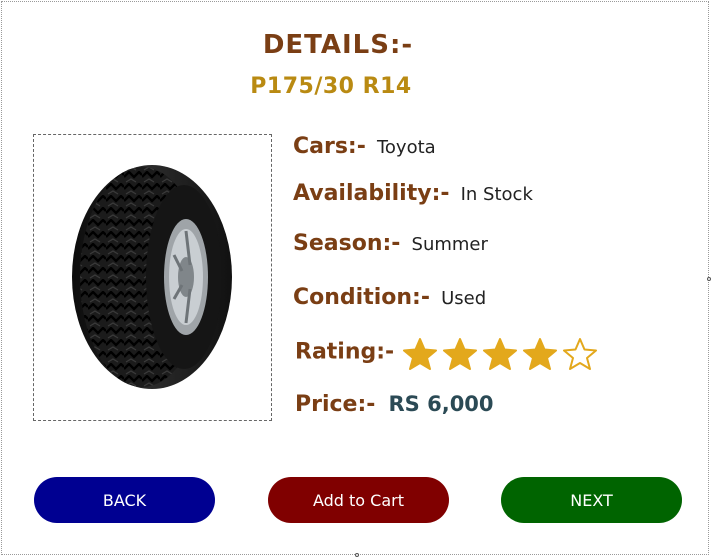 The image size is (712, 558). Describe the element at coordinates (331, 86) in the screenshot. I see `tire-size: P175/30 R14` at that location.